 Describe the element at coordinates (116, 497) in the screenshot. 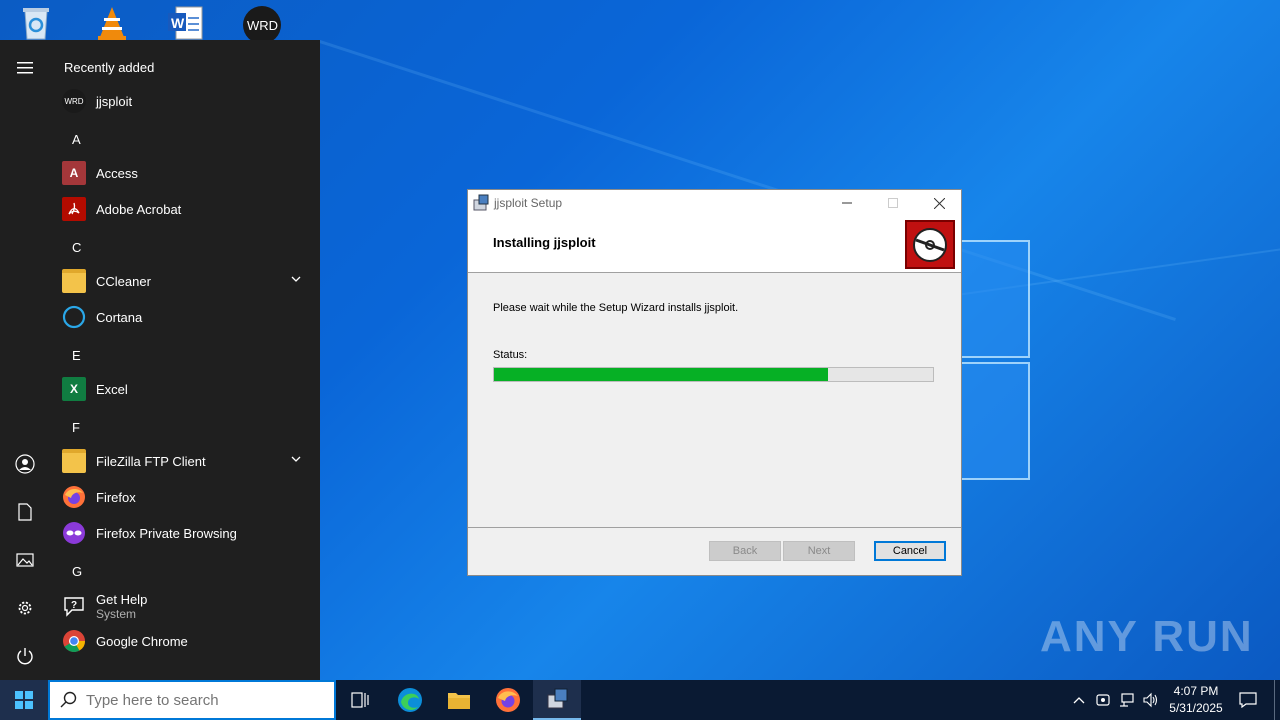

I see `app-label: Firefox` at that location.